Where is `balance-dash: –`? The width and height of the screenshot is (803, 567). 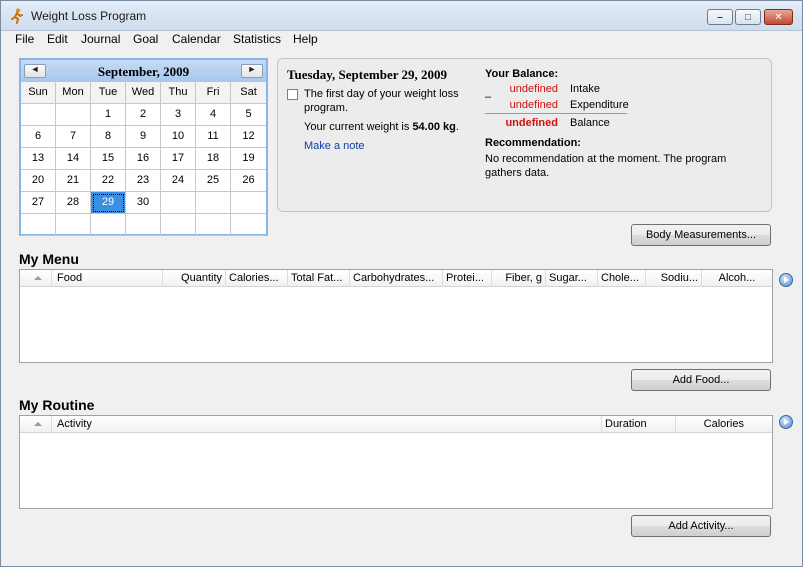 balance-dash: – is located at coordinates (488, 97).